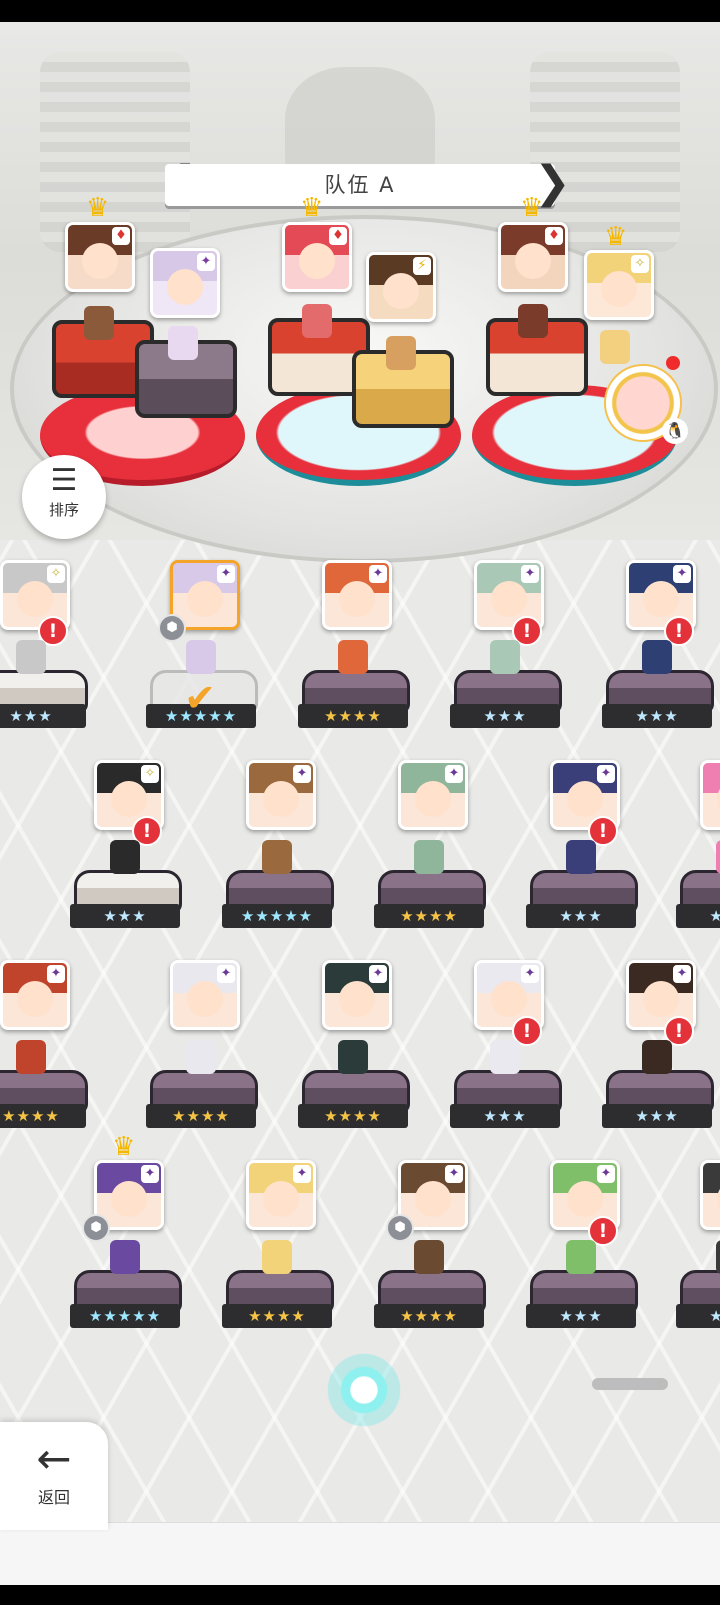 This screenshot has height=1605, width=720. Describe the element at coordinates (64, 480) in the screenshot. I see `sort-icon: ☰` at that location.